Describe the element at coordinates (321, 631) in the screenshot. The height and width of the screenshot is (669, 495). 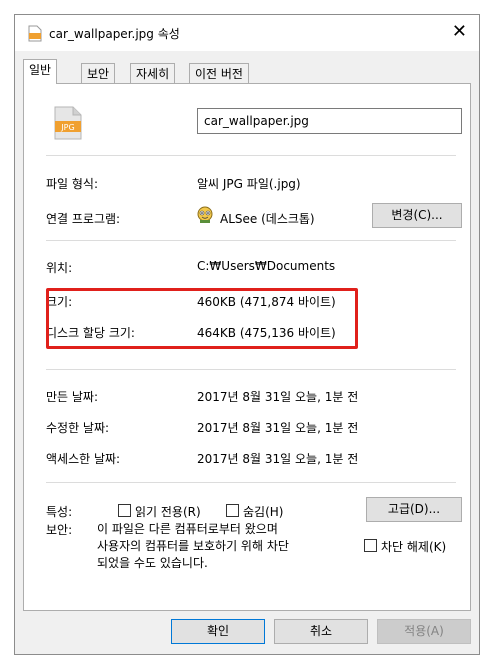
I see `cancel-button: 취소` at that location.